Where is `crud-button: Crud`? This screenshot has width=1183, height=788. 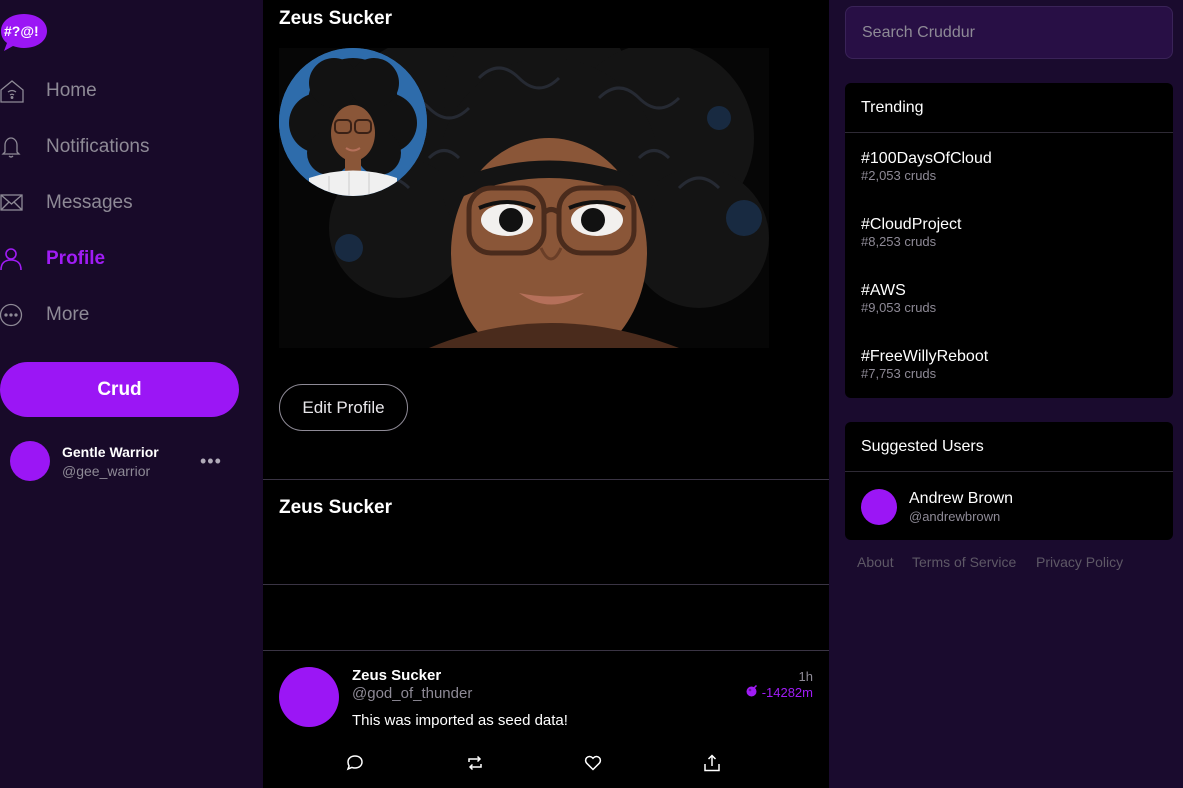 crud-button: Crud is located at coordinates (119, 389).